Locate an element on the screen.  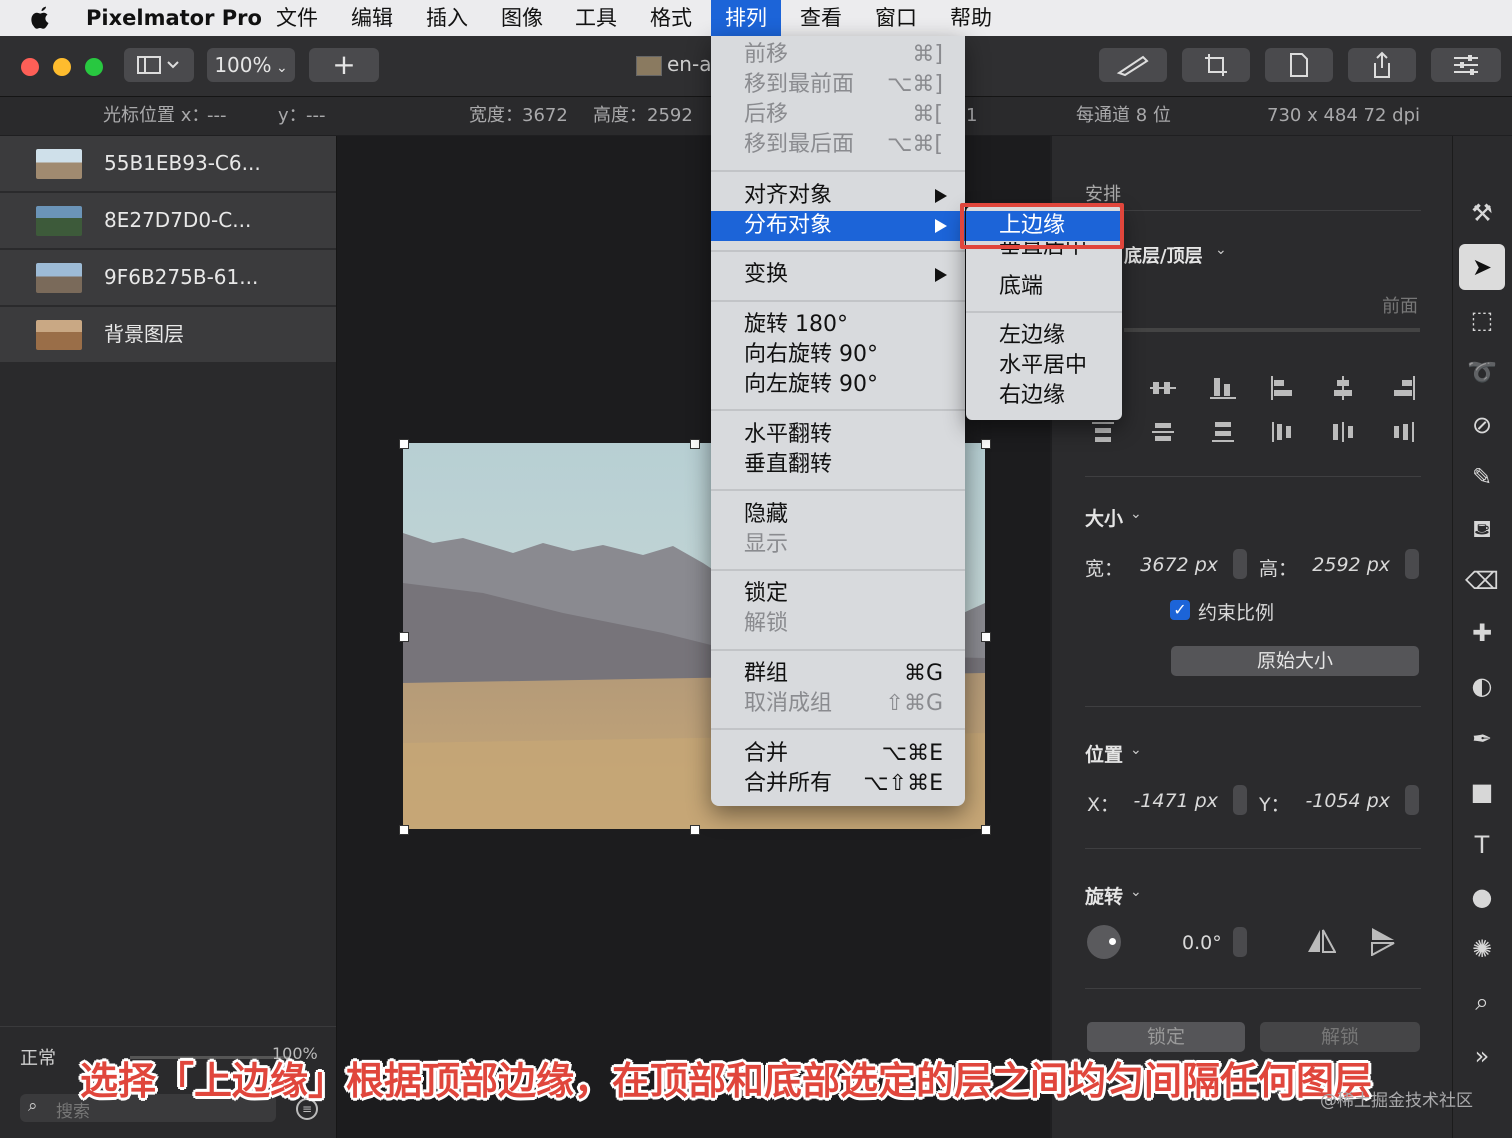
y-stepper is located at coordinates (1412, 800).